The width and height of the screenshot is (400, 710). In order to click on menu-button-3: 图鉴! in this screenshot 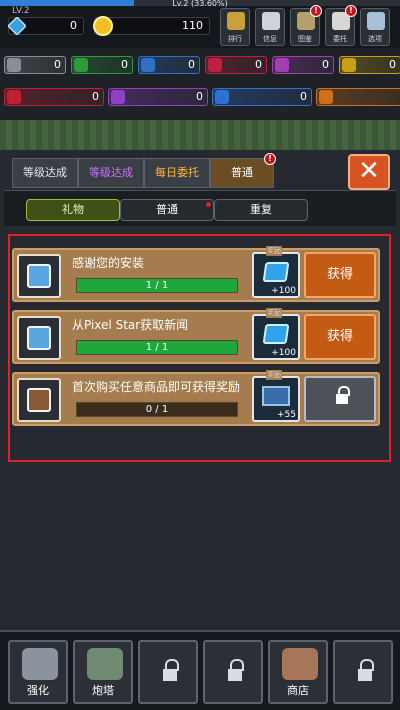, I will do `click(306, 25)`.